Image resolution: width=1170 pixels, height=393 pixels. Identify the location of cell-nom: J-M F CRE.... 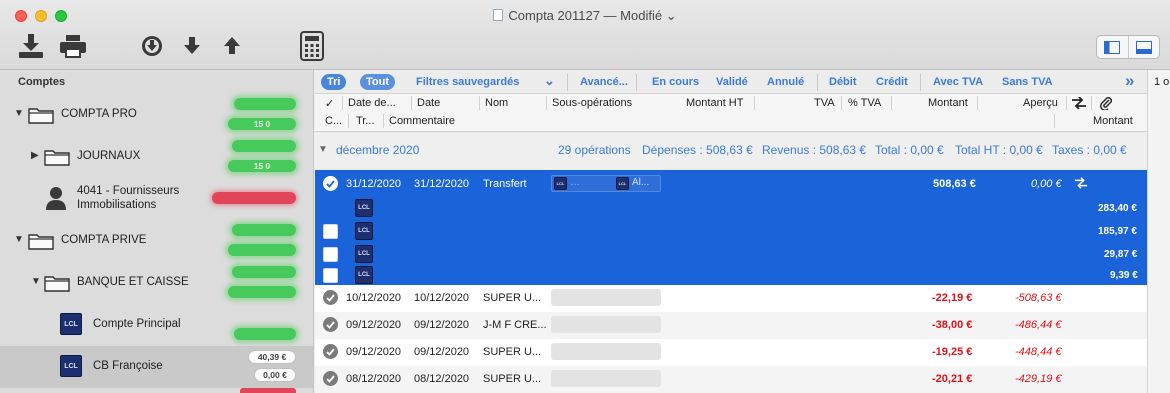
(515, 325).